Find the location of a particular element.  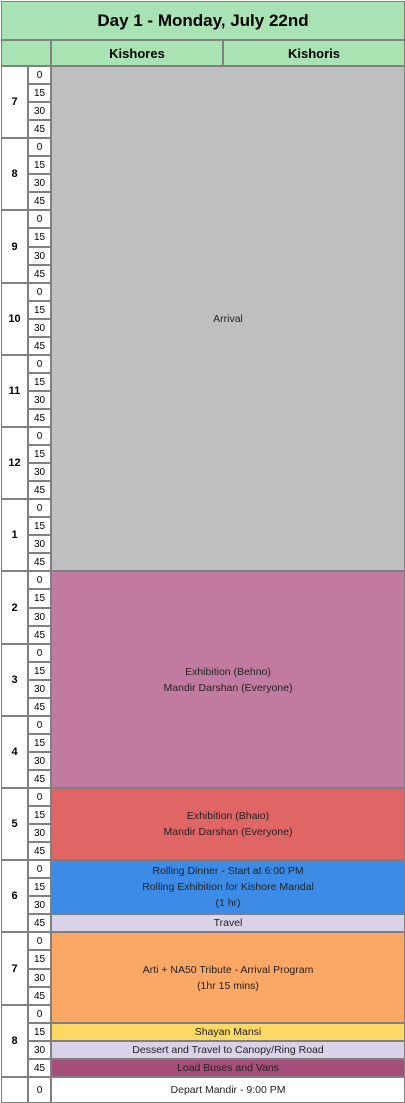

schedule-title: Day 1 - Monday, July 22nd is located at coordinates (203, 20).